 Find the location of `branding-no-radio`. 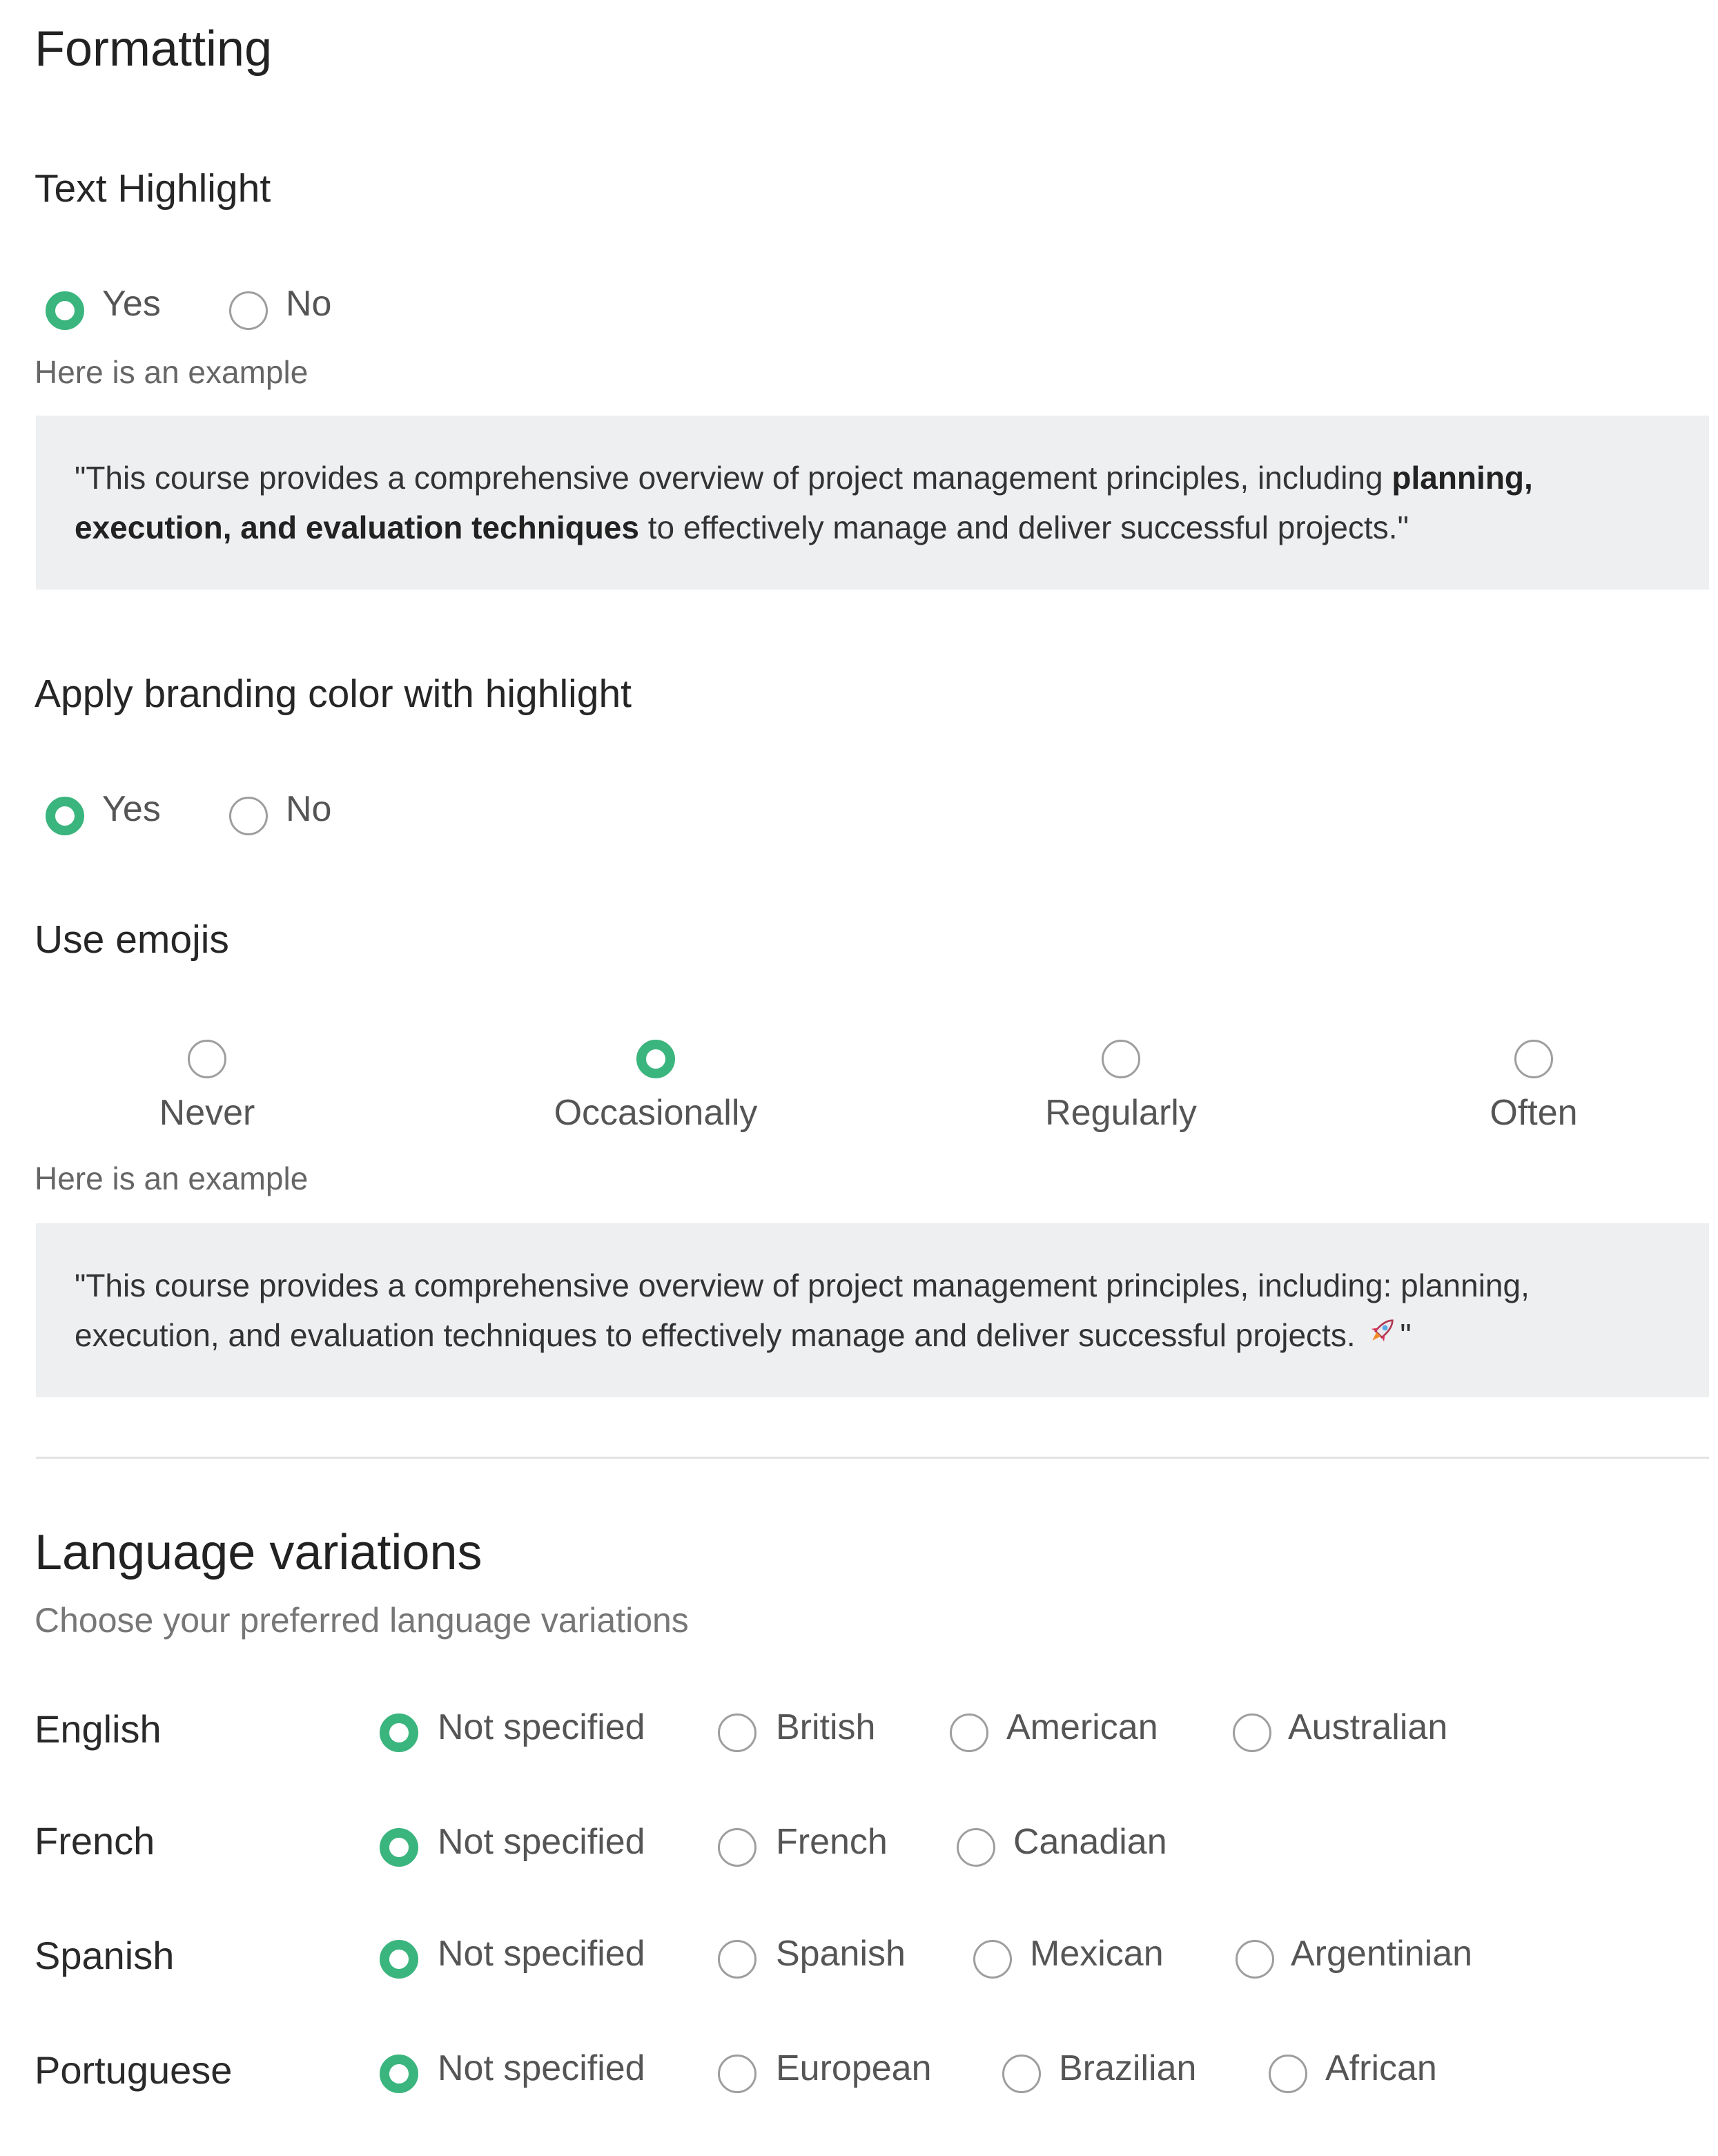

branding-no-radio is located at coordinates (248, 816).